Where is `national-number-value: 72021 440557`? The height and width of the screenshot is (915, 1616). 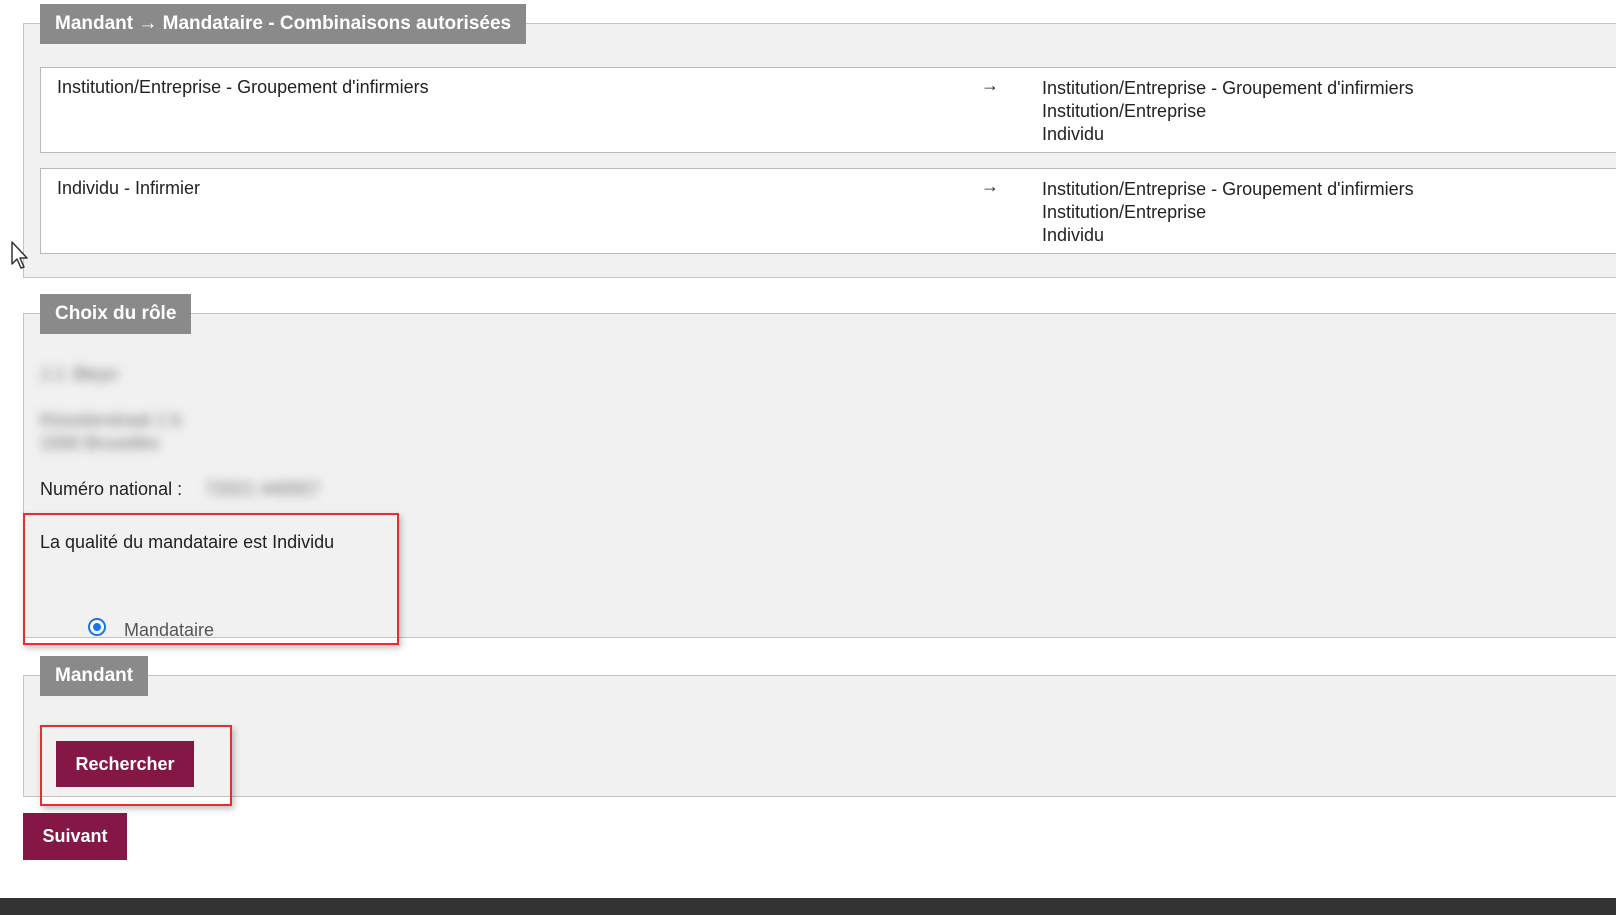 national-number-value: 72021 440557 is located at coordinates (263, 489).